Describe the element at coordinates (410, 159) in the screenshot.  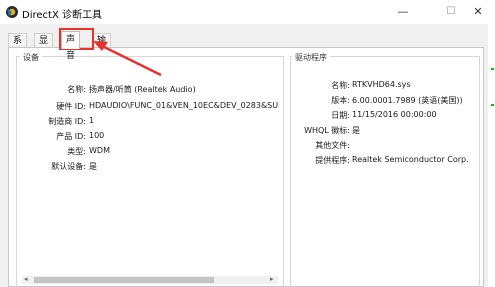
I see `provider-value: Realtek Semiconductor Corp.` at that location.